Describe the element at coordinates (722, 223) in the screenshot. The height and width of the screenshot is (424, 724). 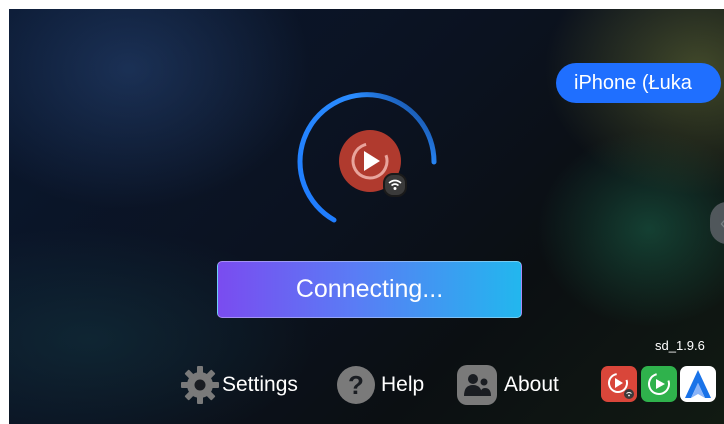
I see `chevron-left-icon: ‹` at that location.